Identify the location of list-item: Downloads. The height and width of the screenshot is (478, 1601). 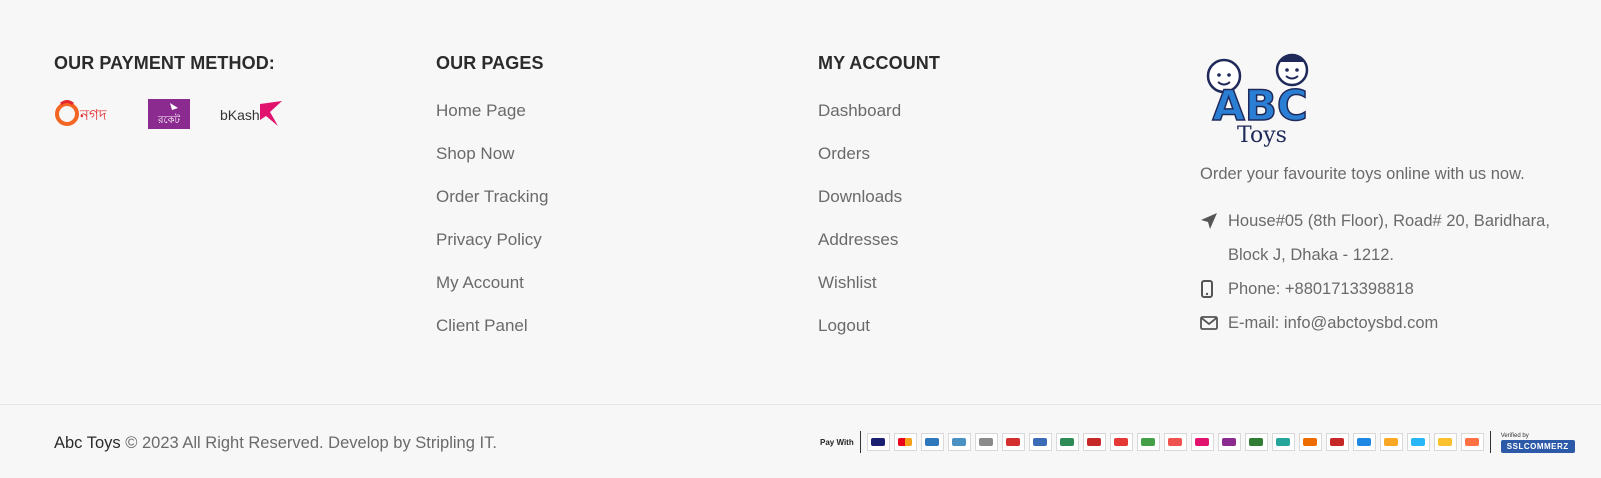
(968, 205).